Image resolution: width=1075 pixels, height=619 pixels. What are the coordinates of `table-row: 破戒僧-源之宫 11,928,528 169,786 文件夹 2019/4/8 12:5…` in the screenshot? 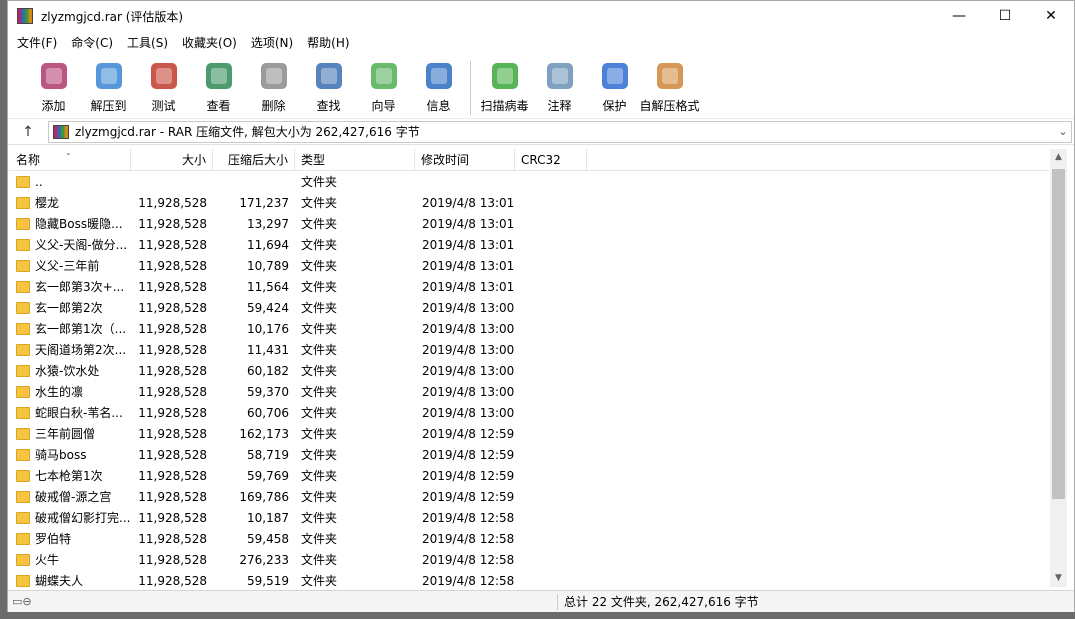 It's located at (529, 496).